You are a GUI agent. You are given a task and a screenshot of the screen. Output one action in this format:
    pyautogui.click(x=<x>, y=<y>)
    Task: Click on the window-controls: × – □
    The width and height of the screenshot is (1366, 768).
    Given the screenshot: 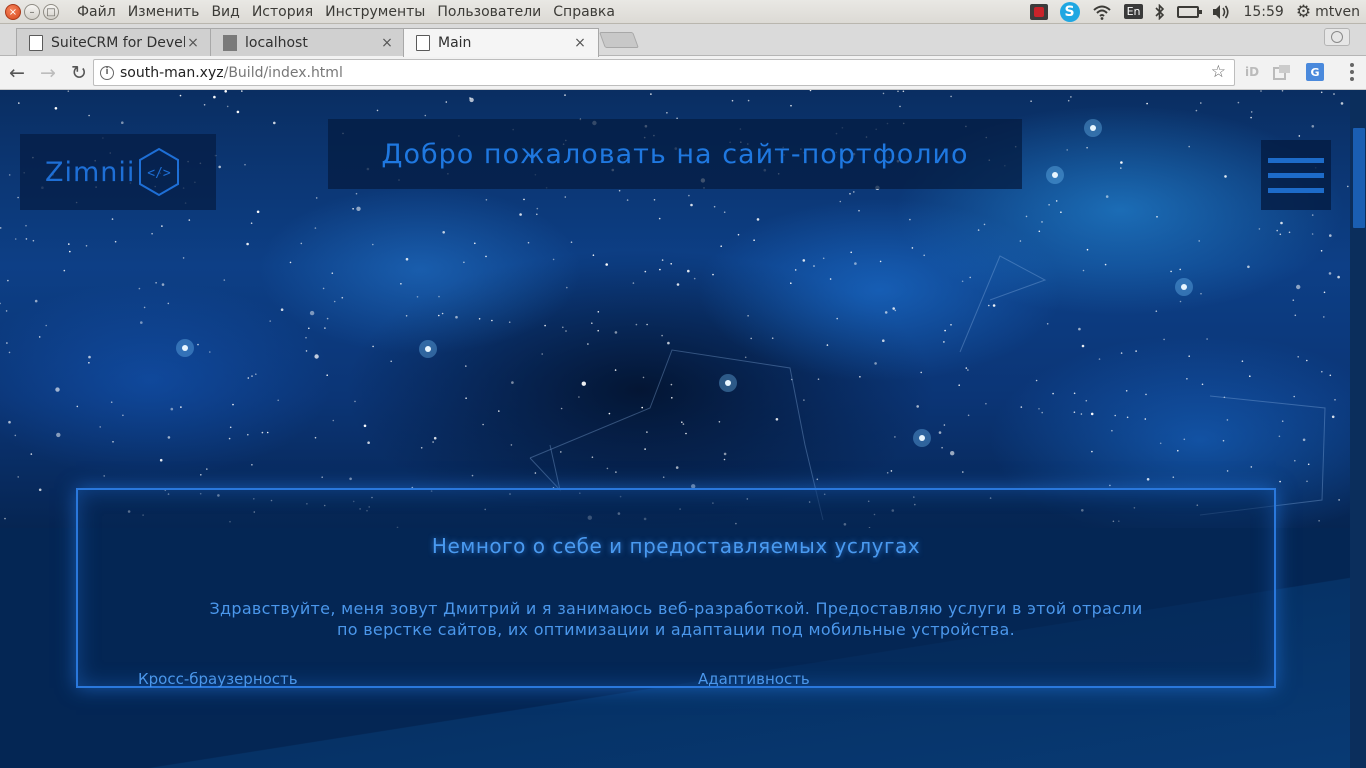 What is the action you would take?
    pyautogui.click(x=35, y=11)
    